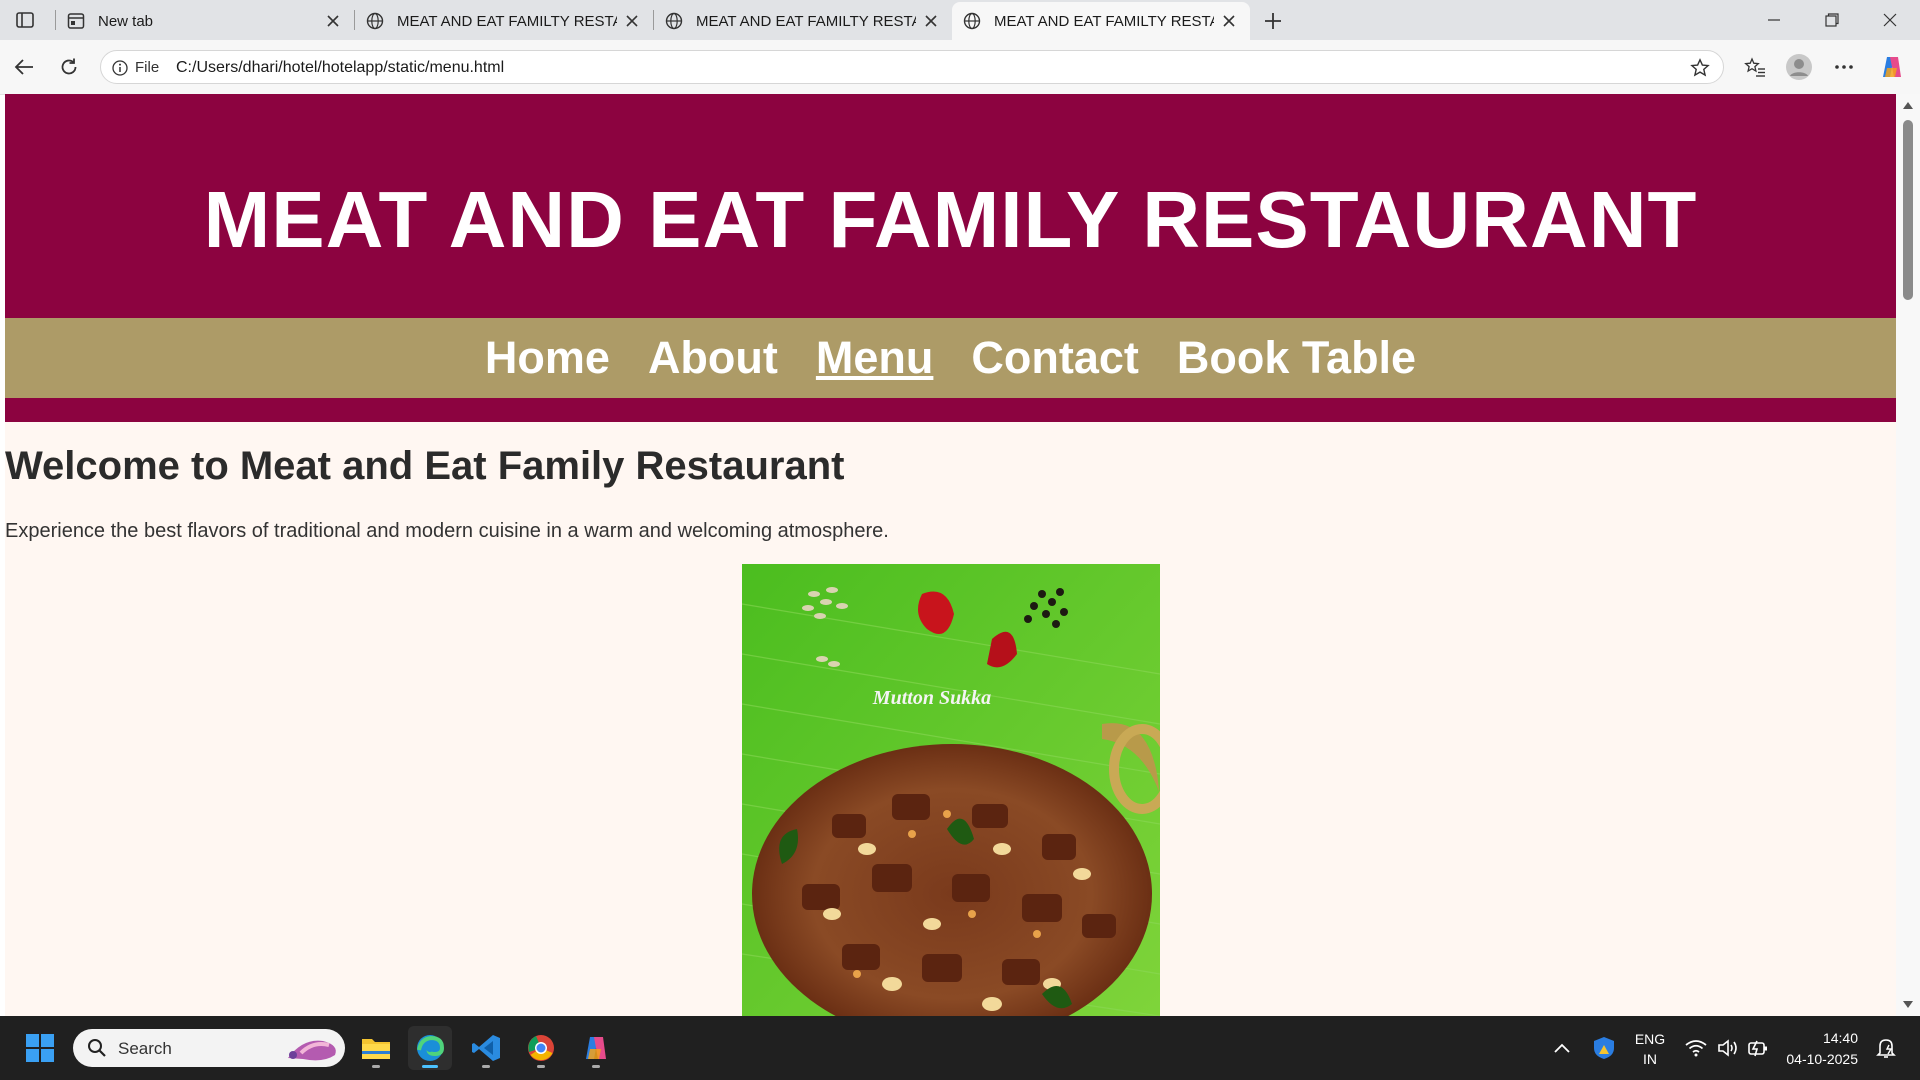 The width and height of the screenshot is (1920, 1080). I want to click on restore-window-icon, so click(1832, 20).